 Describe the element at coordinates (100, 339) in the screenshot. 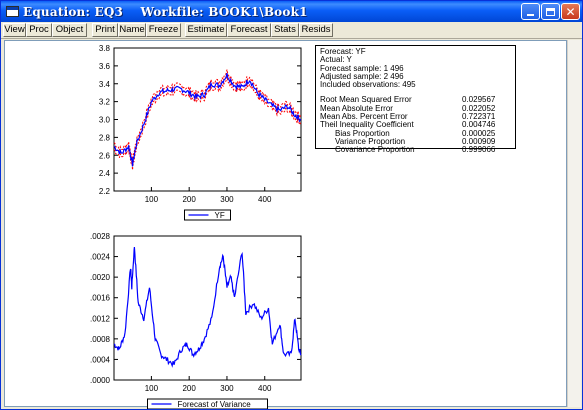

I see `y-tick-label: .0008` at that location.